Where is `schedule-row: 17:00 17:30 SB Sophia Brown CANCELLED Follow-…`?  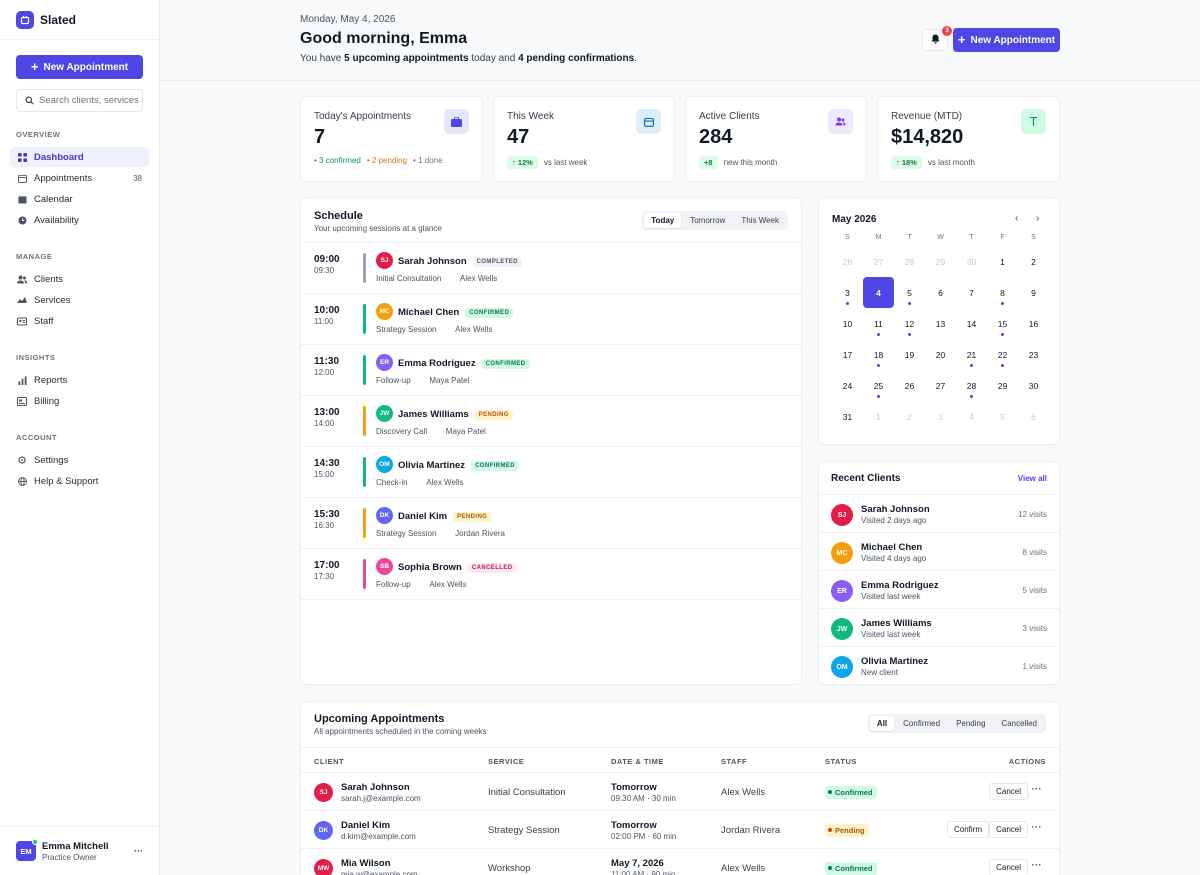
schedule-row: 17:00 17:30 SB Sophia Brown CANCELLED Follow-… is located at coordinates (551, 574).